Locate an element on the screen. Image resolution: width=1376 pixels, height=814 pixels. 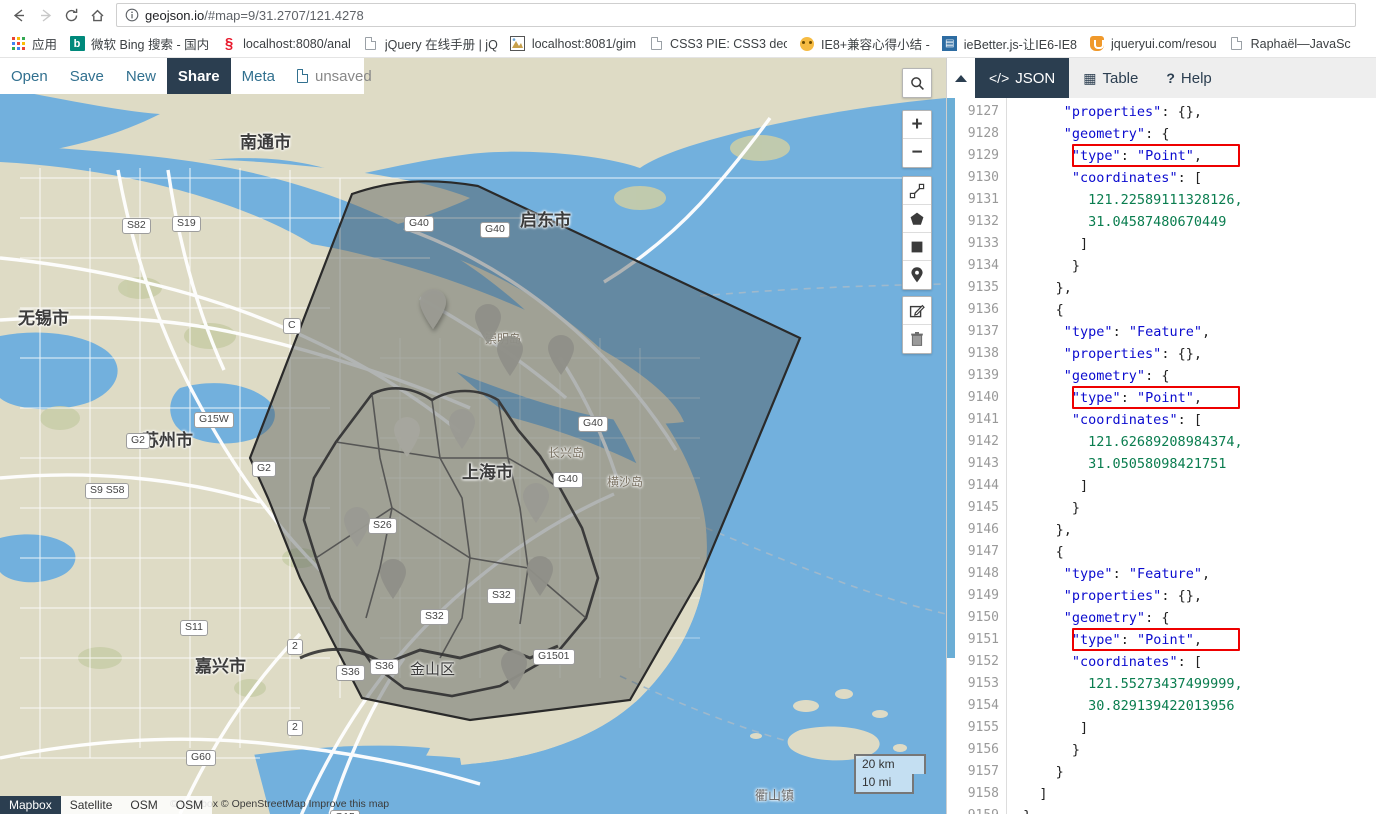
bookmark-localhost-8081: localhost:8081/gim is located at coordinates (573, 44).